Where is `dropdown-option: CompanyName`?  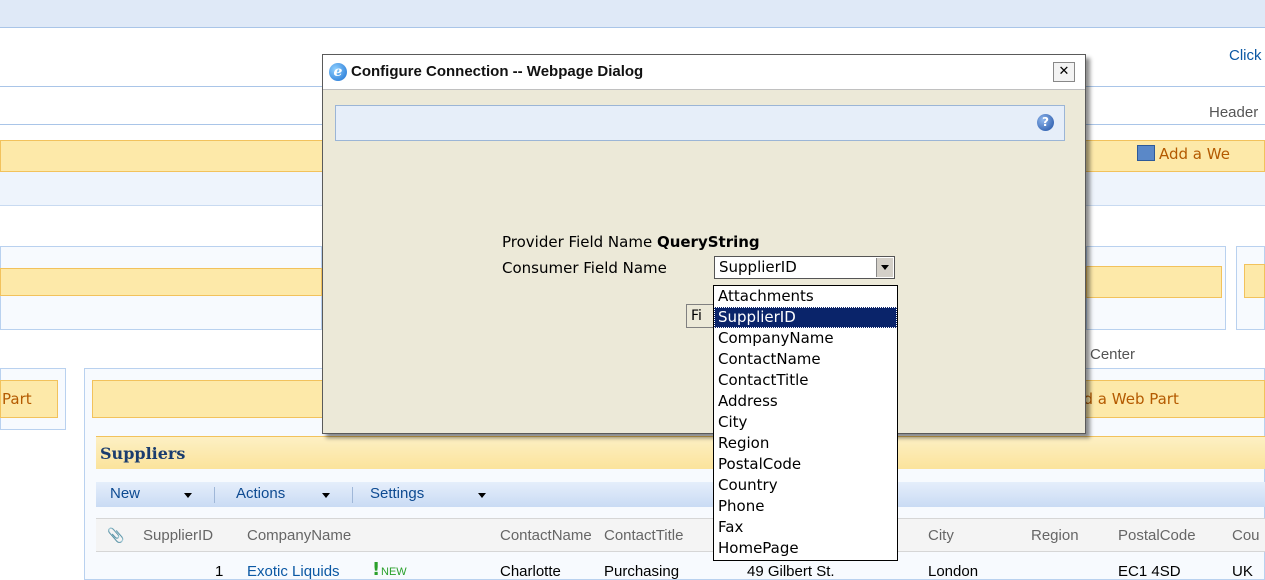 dropdown-option: CompanyName is located at coordinates (805, 338).